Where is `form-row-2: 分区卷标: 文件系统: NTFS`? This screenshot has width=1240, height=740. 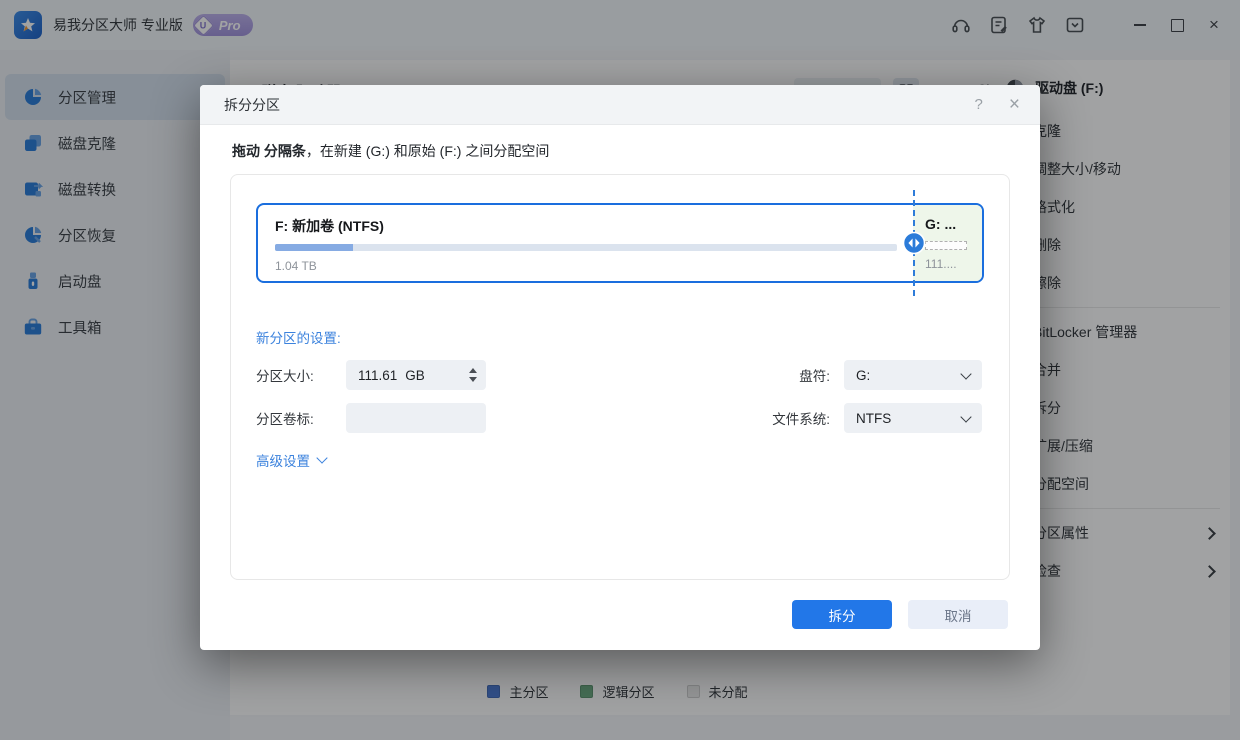 form-row-2: 分区卷标: 文件系统: NTFS is located at coordinates (620, 418).